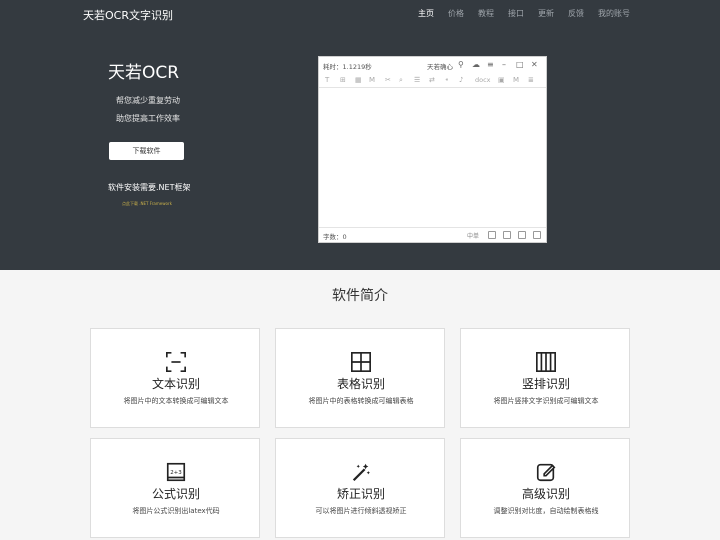  What do you see at coordinates (148, 100) in the screenshot?
I see `hero-tagline-1: 帮您减少重复劳动` at bounding box center [148, 100].